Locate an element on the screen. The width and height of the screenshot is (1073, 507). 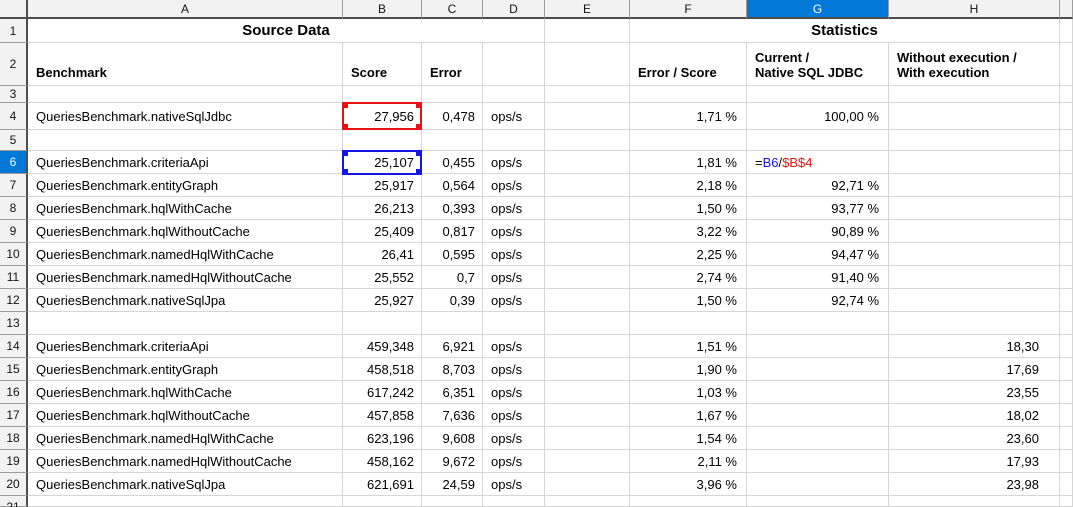
row-header-16: 16 is located at coordinates (14, 392).